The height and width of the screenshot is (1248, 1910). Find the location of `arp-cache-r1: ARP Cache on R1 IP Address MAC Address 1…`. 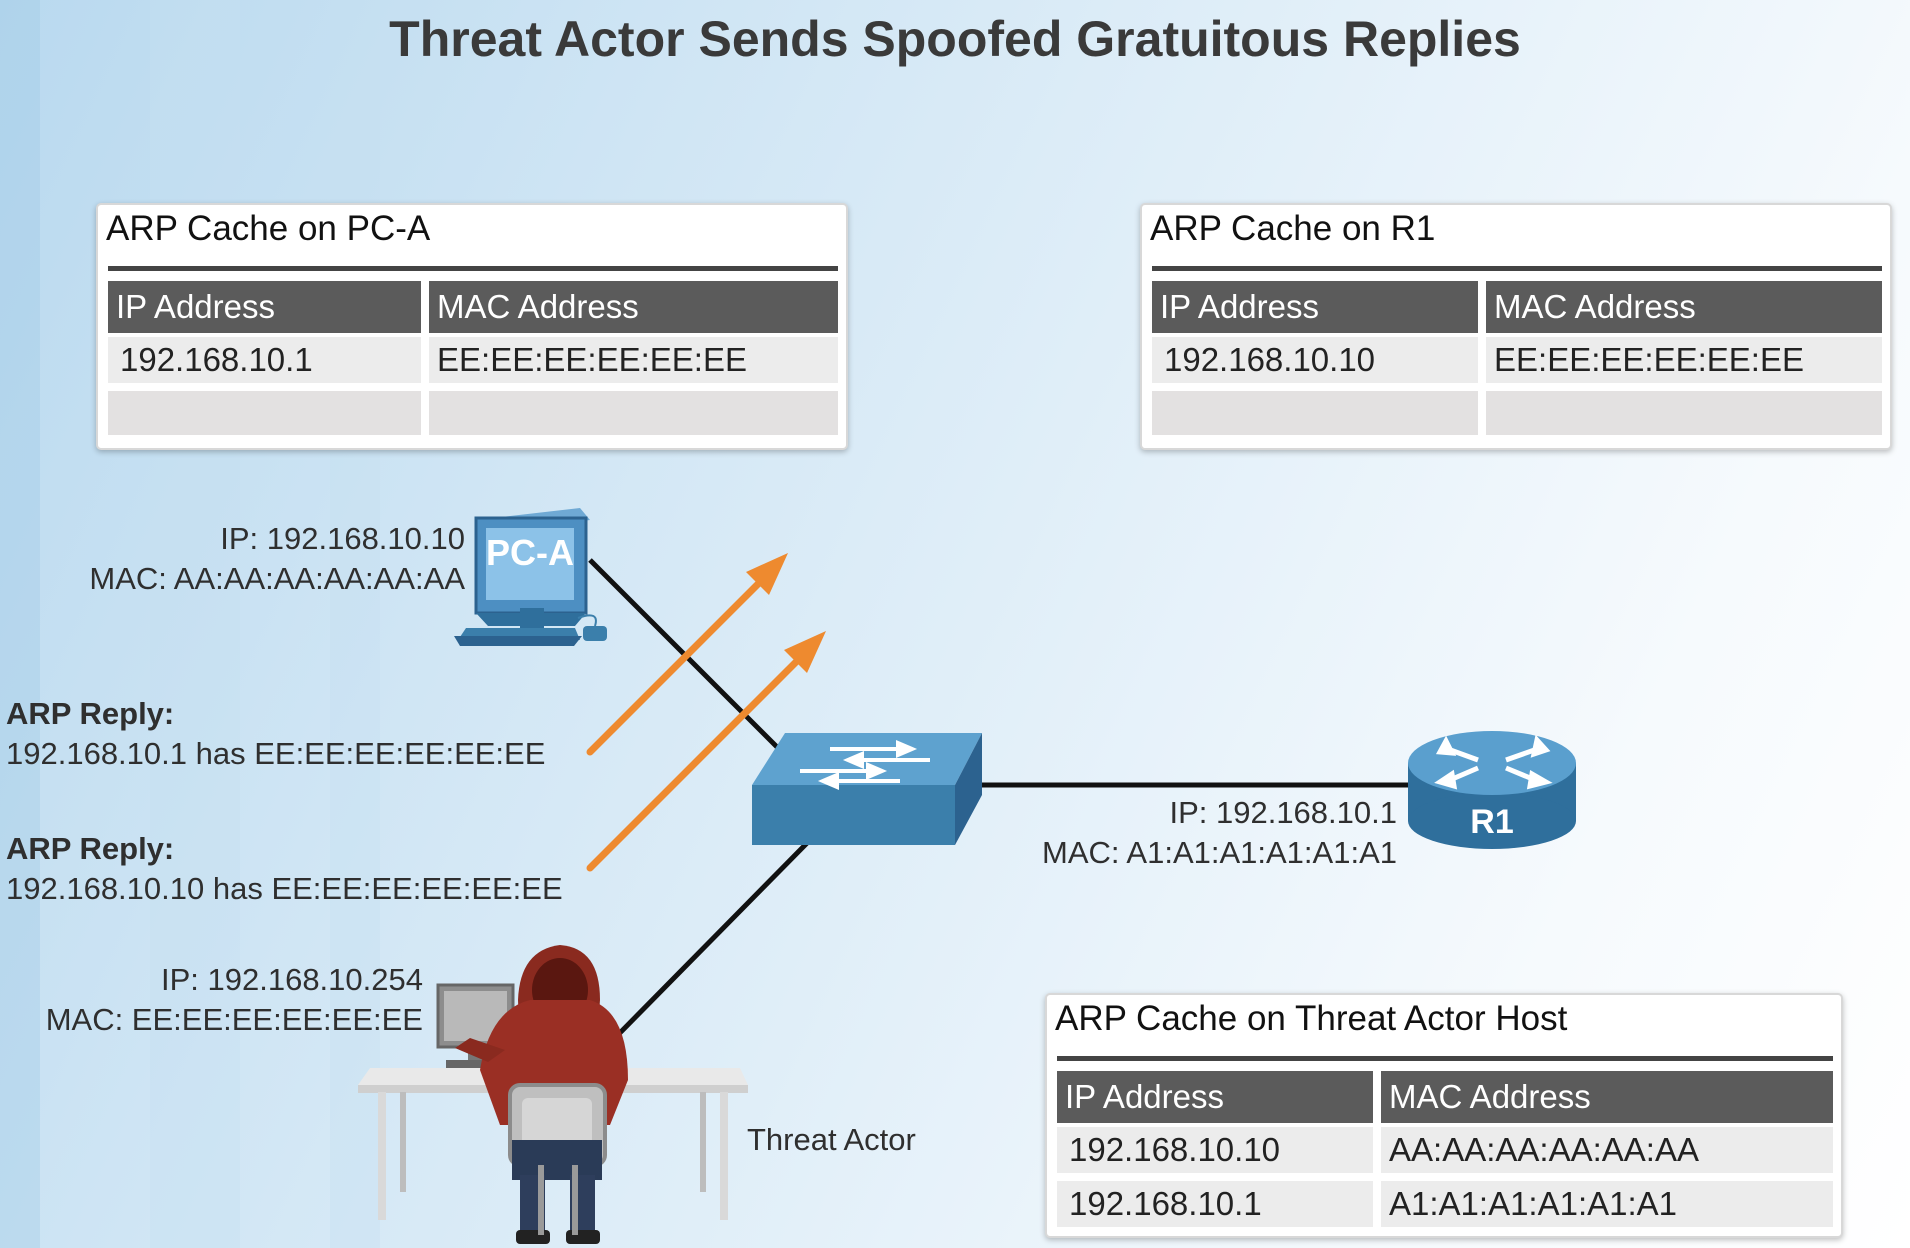

arp-cache-r1: ARP Cache on R1 IP Address MAC Address 1… is located at coordinates (1516, 326).